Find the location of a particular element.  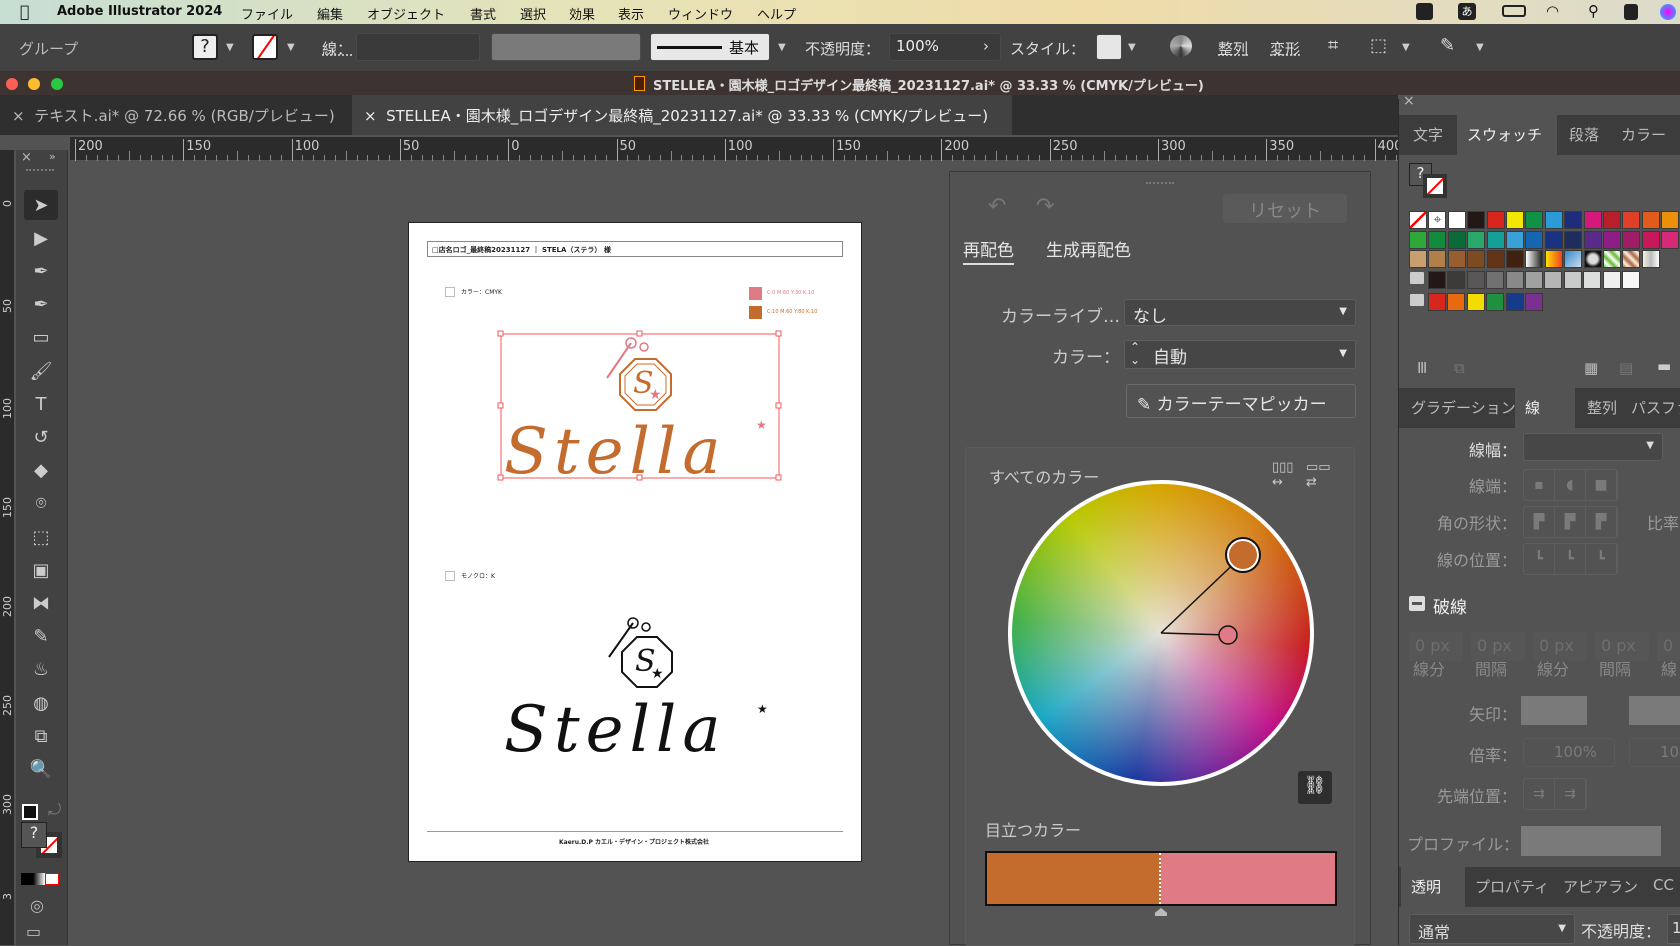

swatch-f5e800 is located at coordinates (1515, 220).